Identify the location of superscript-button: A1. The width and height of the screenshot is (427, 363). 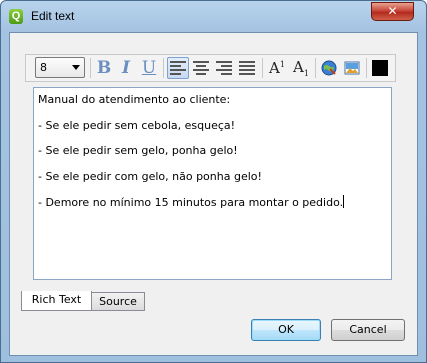
(277, 68).